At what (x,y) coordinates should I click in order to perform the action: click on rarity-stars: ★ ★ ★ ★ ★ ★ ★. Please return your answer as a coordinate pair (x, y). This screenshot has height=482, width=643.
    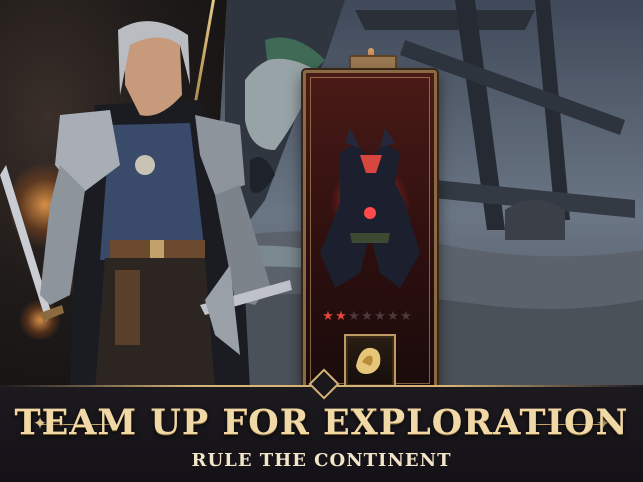
    Looking at the image, I should click on (367, 317).